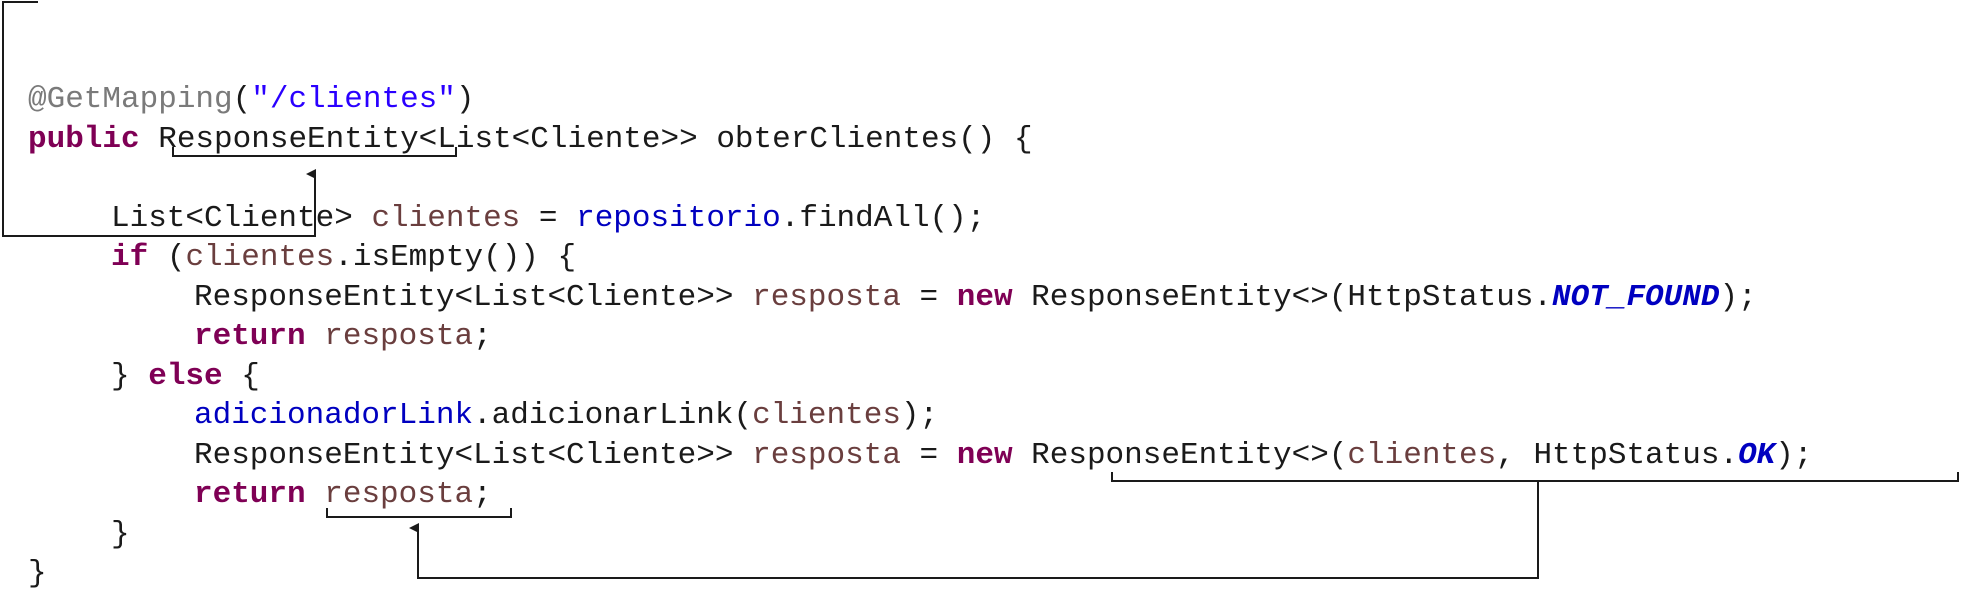 The image size is (1968, 594). Describe the element at coordinates (1535, 477) in the screenshot. I see `brace-new-responseentity-ok` at that location.